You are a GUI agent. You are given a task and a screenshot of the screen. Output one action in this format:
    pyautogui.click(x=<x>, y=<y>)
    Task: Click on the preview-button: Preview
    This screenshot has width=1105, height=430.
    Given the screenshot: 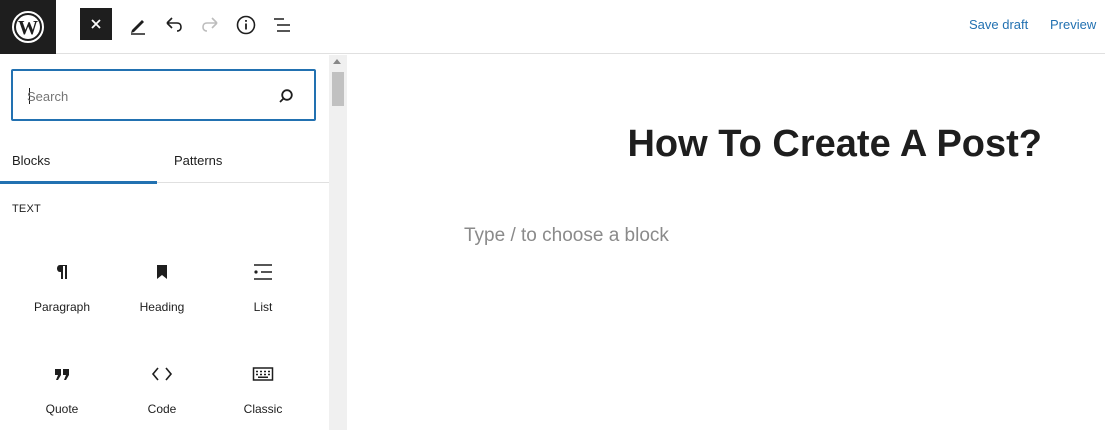 What is the action you would take?
    pyautogui.click(x=1073, y=24)
    